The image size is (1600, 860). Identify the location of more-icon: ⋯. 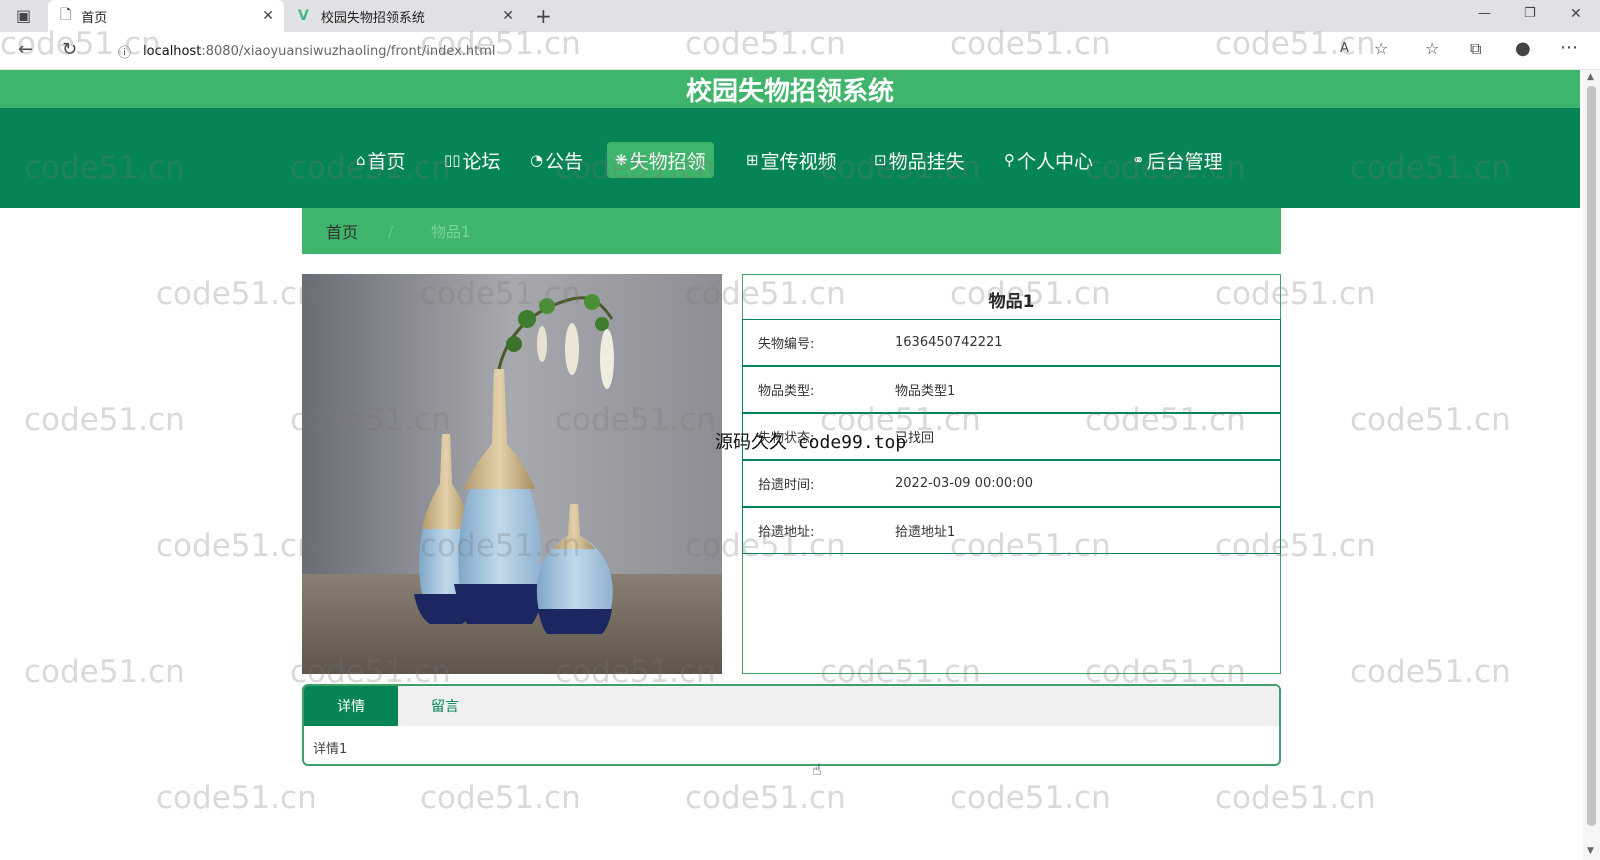
(1569, 47).